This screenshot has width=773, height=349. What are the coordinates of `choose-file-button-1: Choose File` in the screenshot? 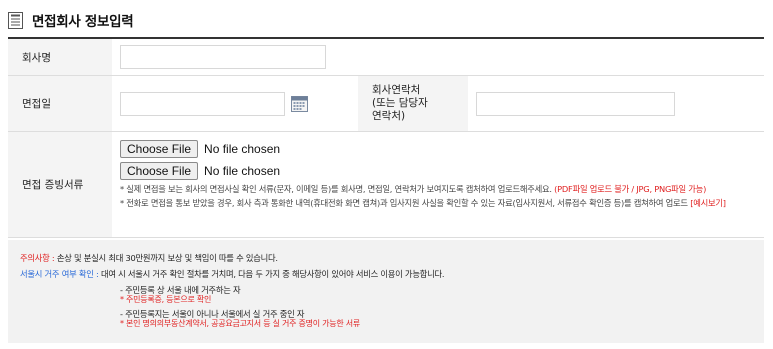 It's located at (159, 149).